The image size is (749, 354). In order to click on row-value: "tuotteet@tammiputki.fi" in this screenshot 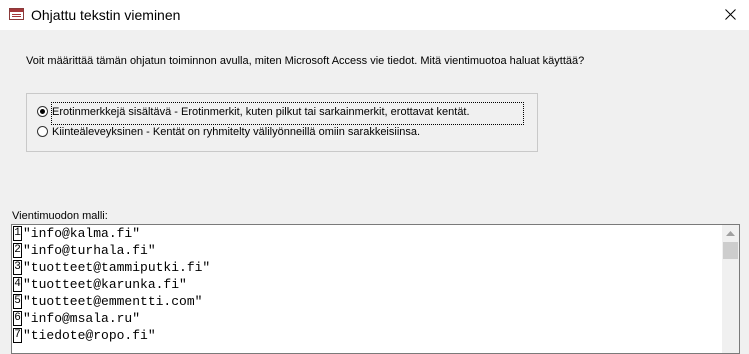, I will do `click(117, 267)`.